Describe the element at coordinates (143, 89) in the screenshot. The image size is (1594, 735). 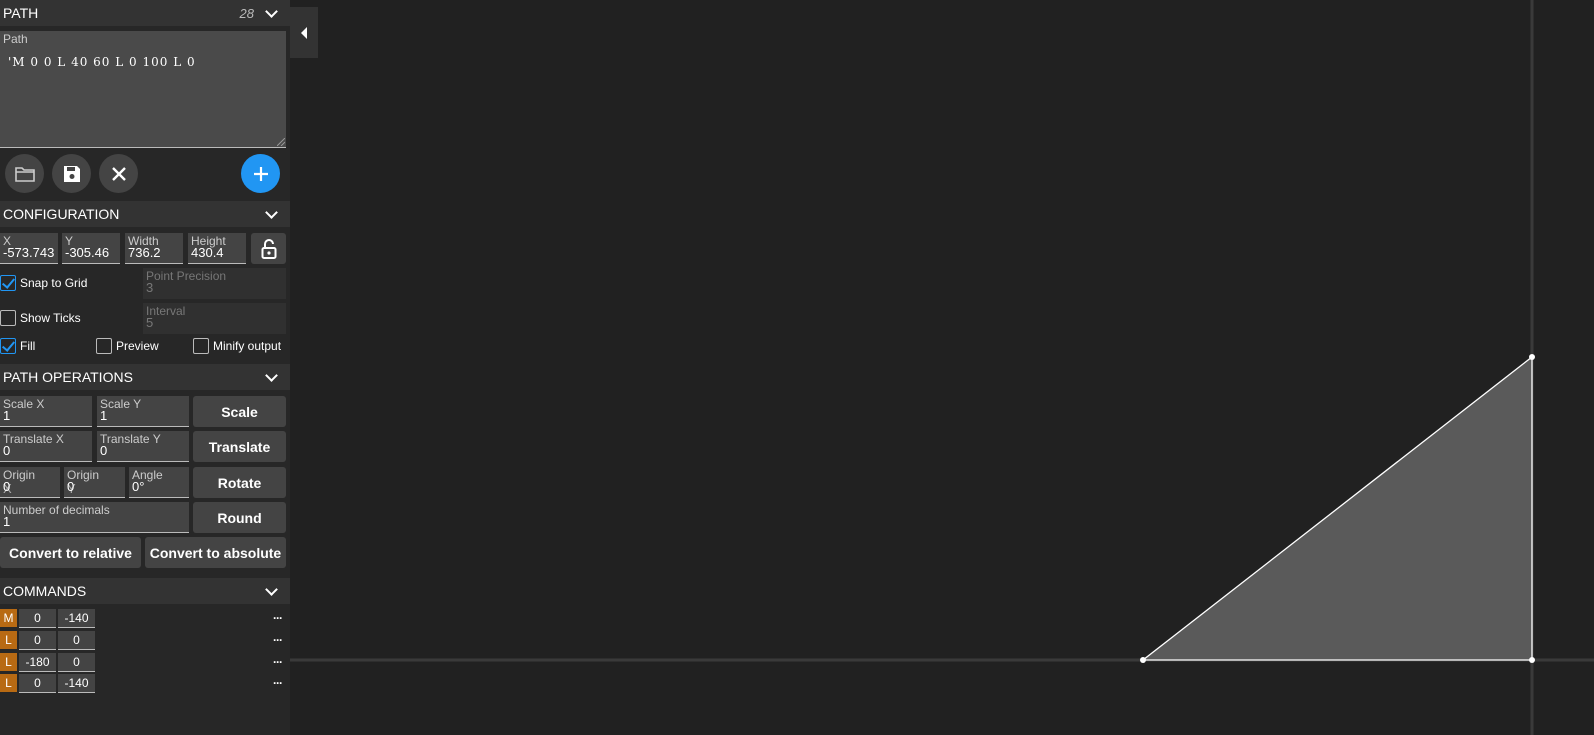
I see `path-textarea: Path 'M 0 0 L 40 60 L 0 100 L 0` at that location.